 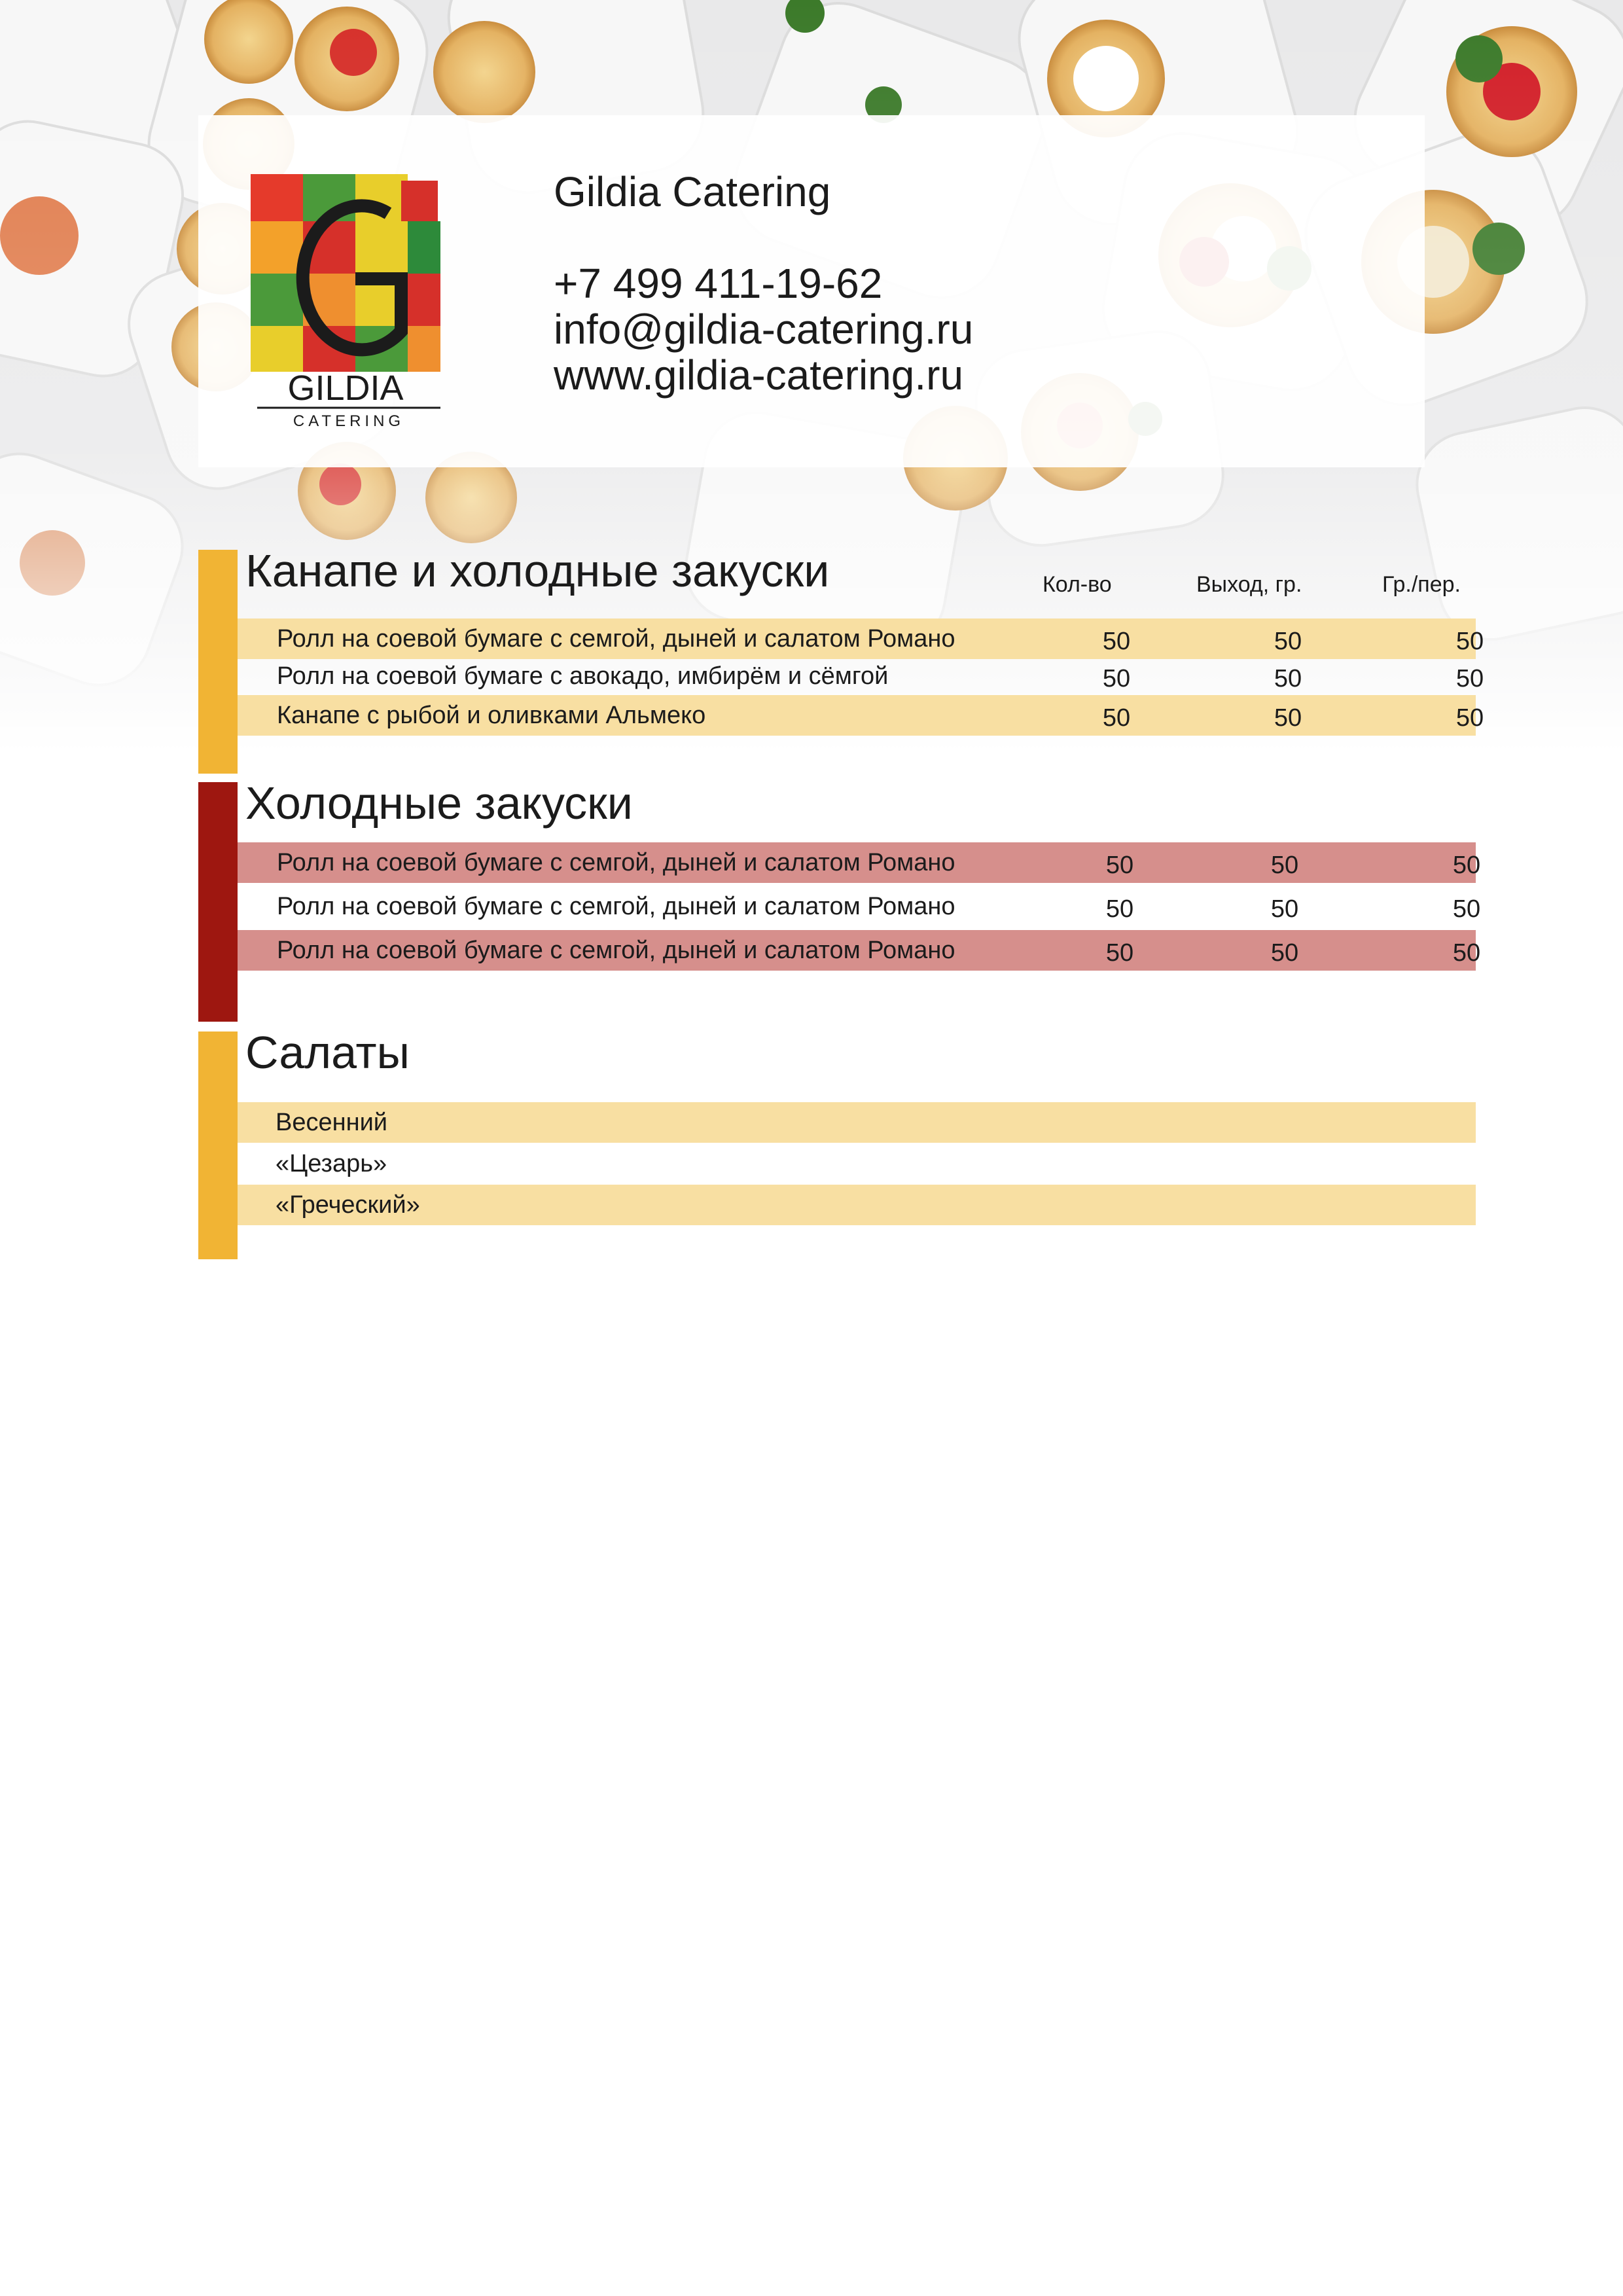 I want to click on menu-row: «Цезарь», so click(x=857, y=1163).